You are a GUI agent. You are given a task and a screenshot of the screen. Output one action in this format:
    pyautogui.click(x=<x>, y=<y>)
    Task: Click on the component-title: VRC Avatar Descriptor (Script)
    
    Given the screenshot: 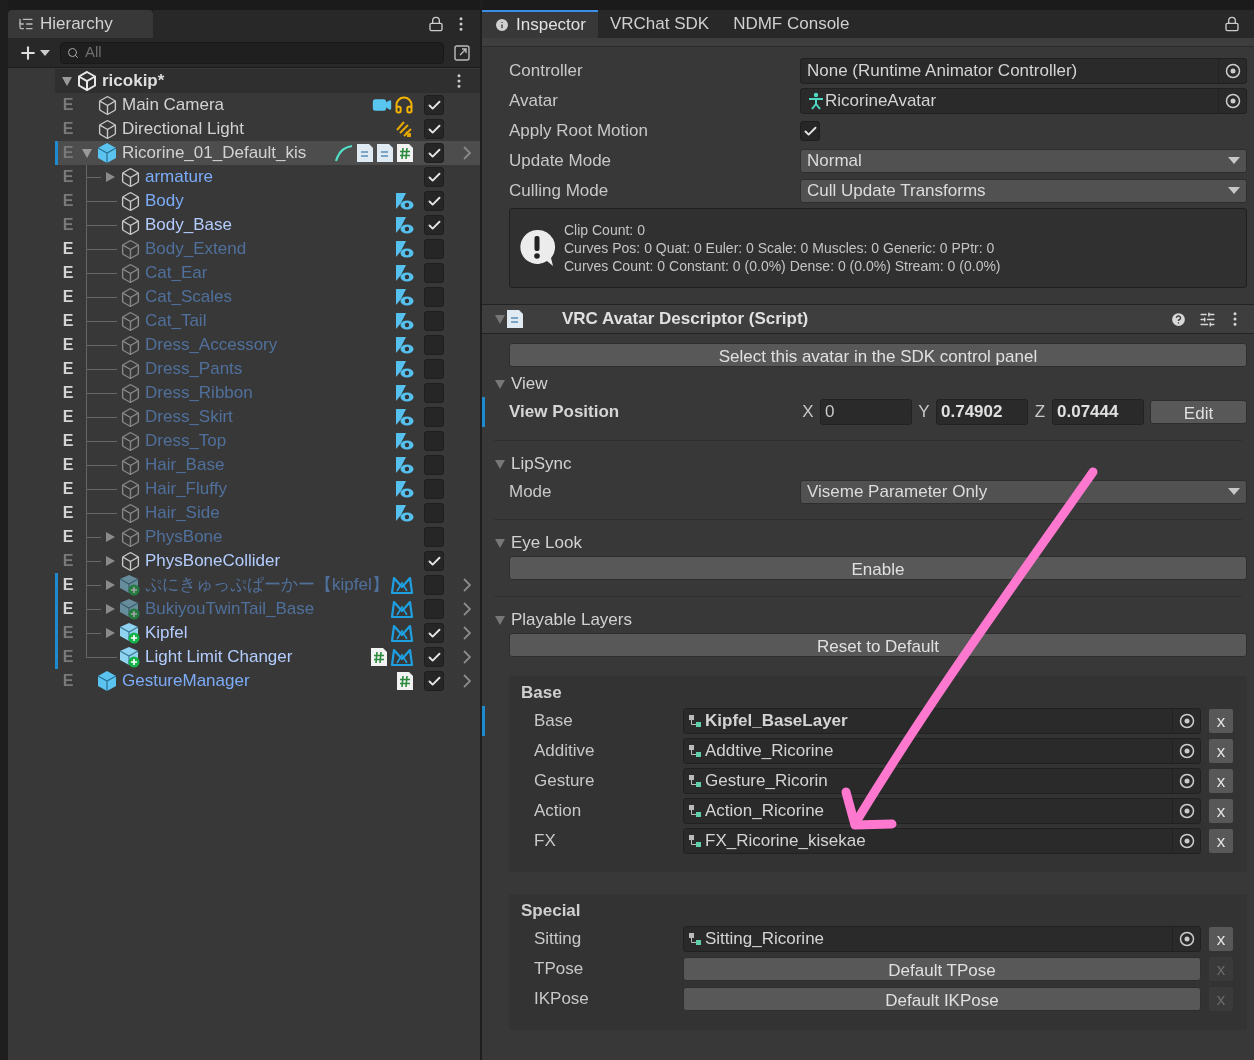 What is the action you would take?
    pyautogui.click(x=686, y=319)
    